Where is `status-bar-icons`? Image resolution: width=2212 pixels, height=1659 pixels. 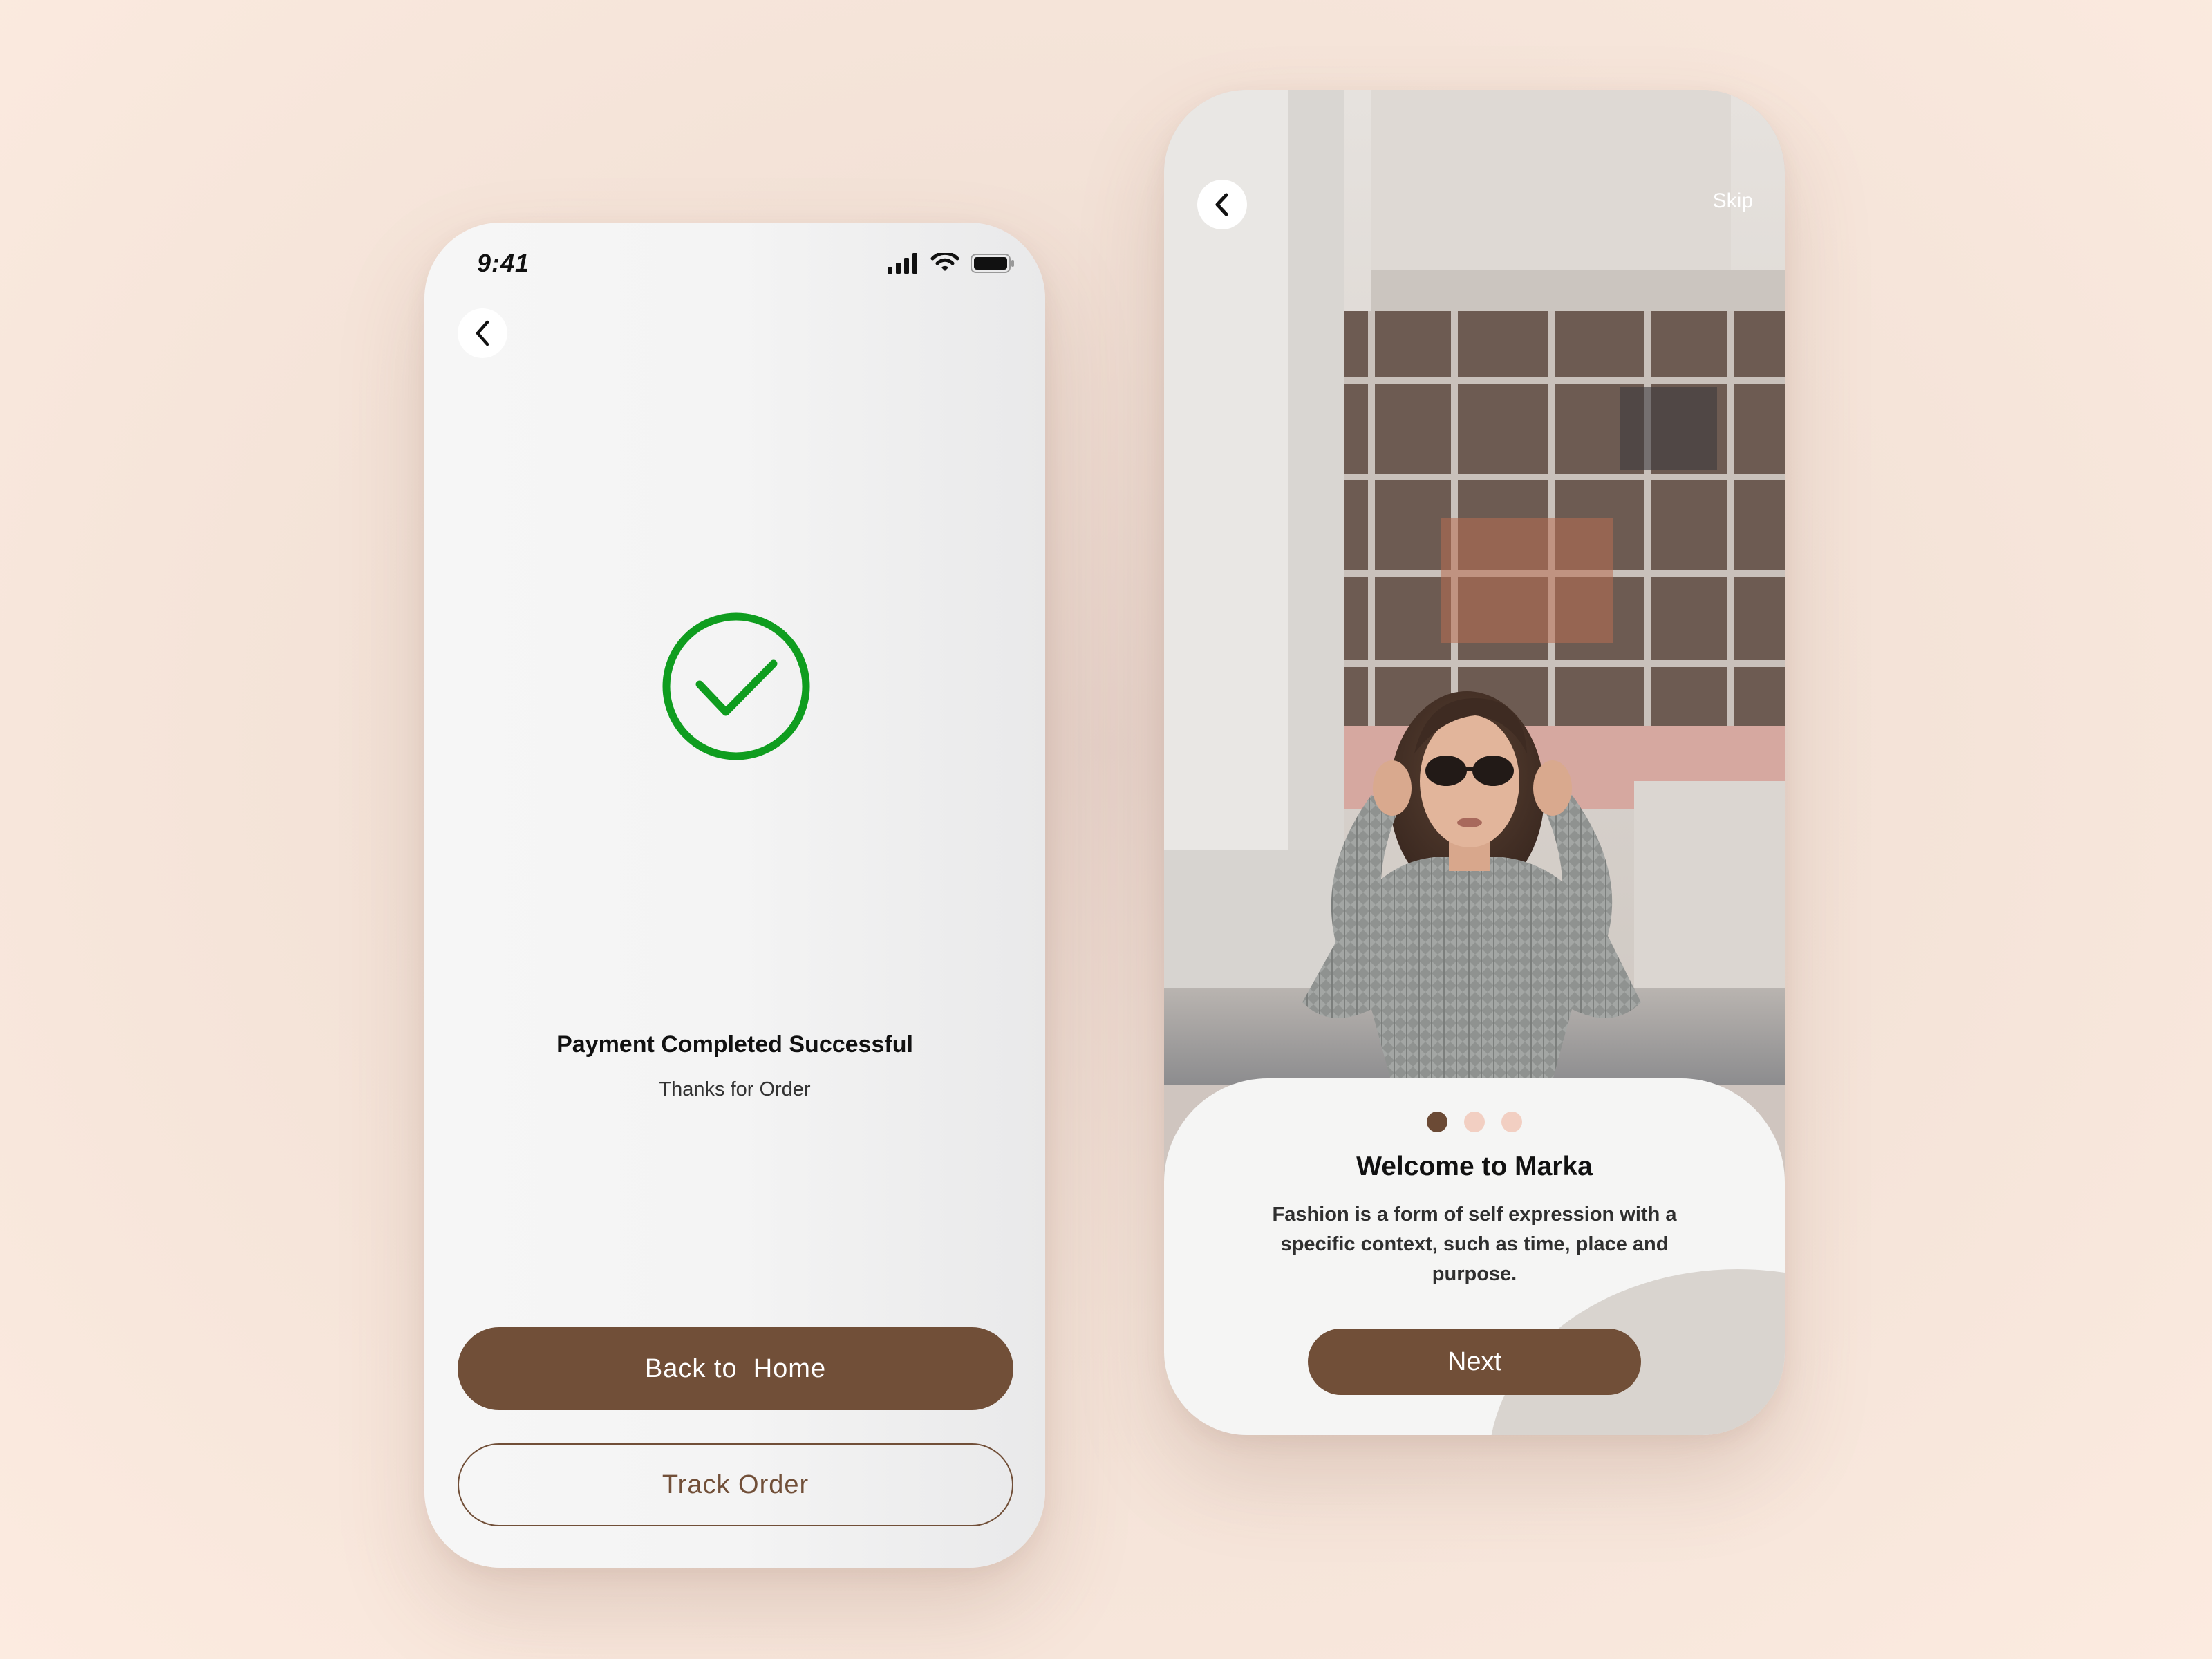
status-bar-icons is located at coordinates (951, 263).